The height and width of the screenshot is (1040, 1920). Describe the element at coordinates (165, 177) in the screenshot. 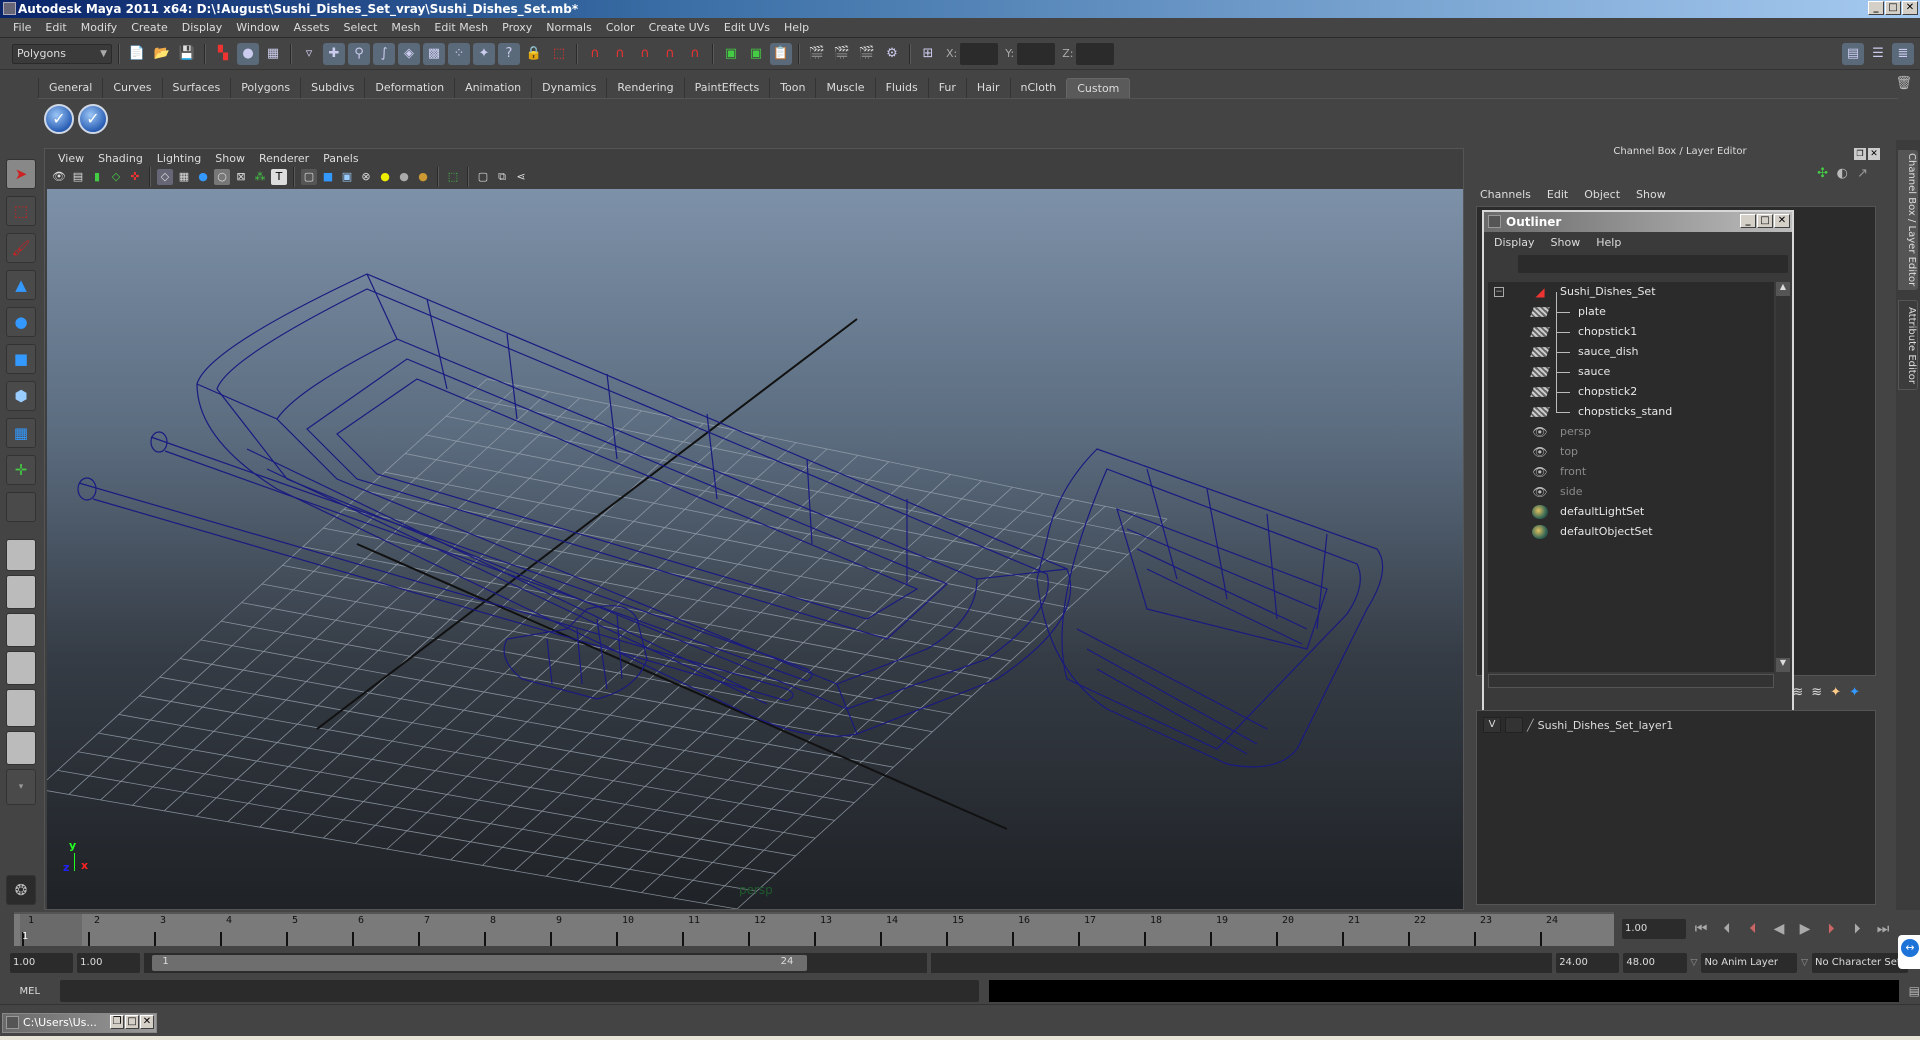

I see `grid-toggle-icon: ◇` at that location.